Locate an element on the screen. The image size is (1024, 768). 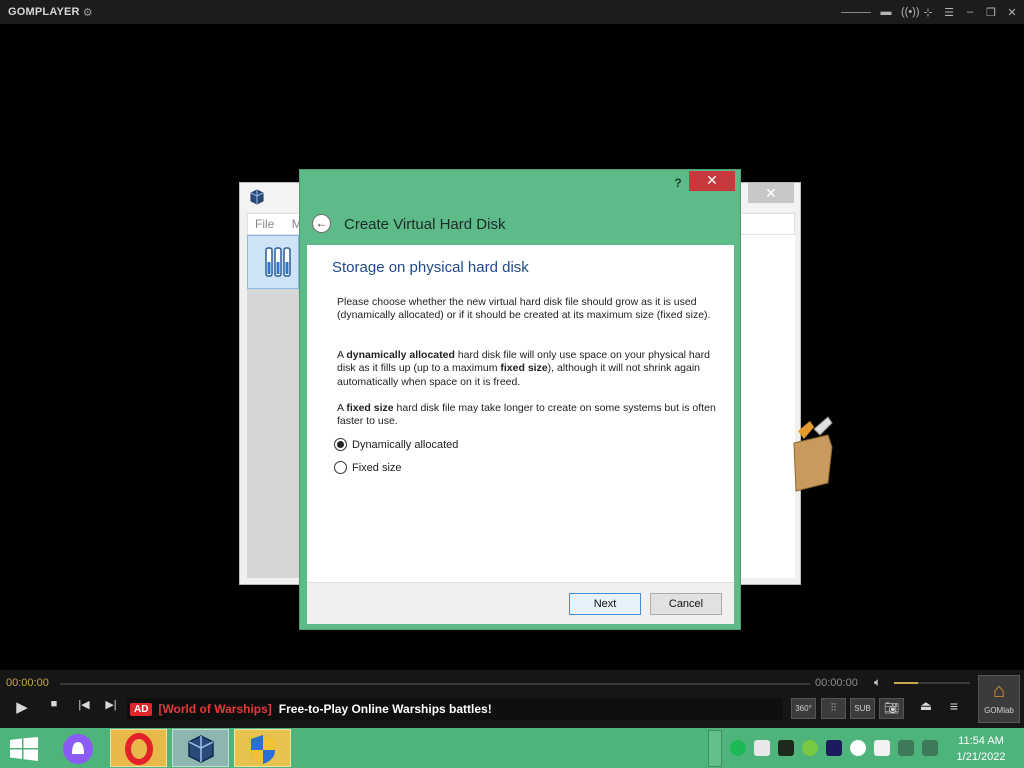
subtitle-button: SUB is located at coordinates (862, 708).